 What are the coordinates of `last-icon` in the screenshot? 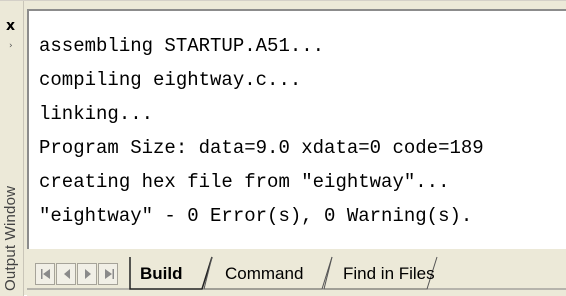 It's located at (108, 274).